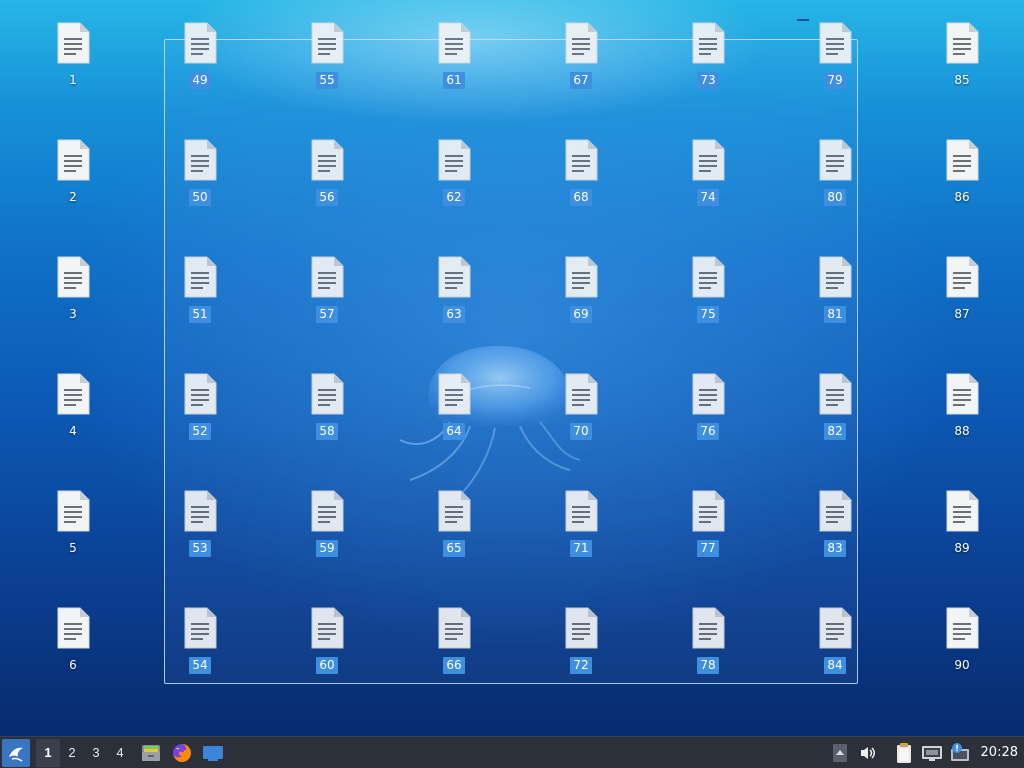  Describe the element at coordinates (200, 296) in the screenshot. I see `desktop-file-icon: 51` at that location.